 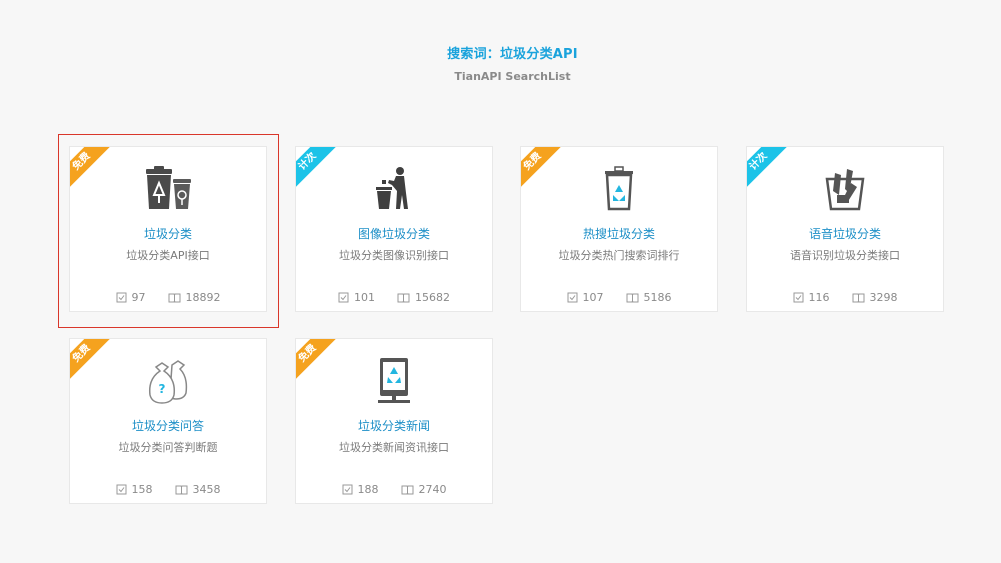 I want to click on card-description: 垃圾分类图像识别接口, so click(x=394, y=255).